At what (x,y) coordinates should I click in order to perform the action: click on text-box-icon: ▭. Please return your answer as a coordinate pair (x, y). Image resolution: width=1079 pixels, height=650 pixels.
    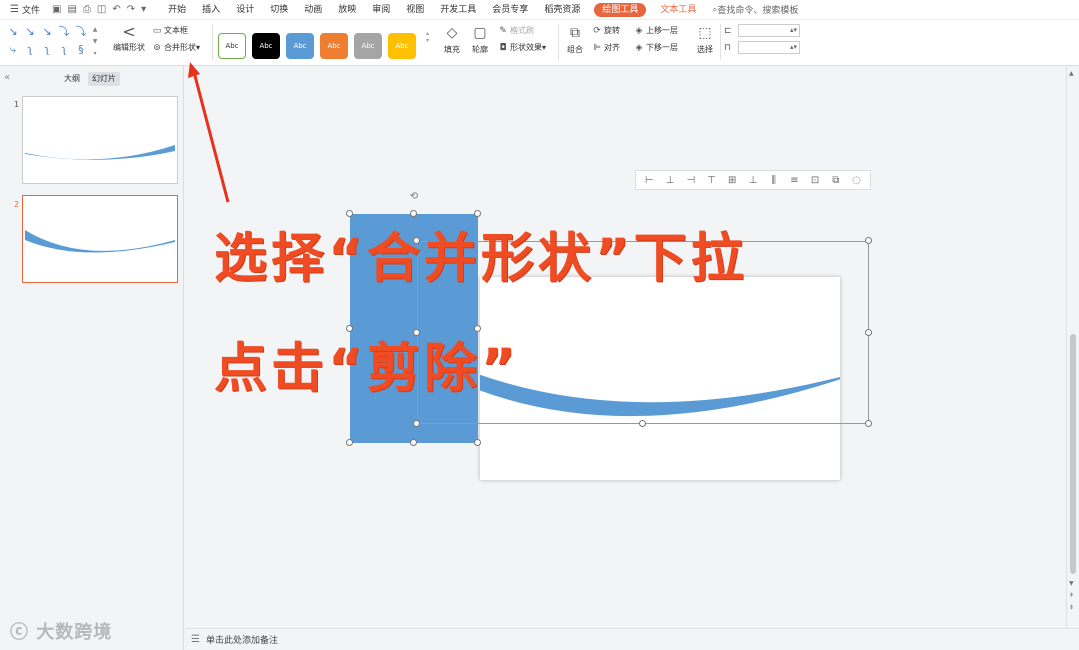
    Looking at the image, I should click on (157, 30).